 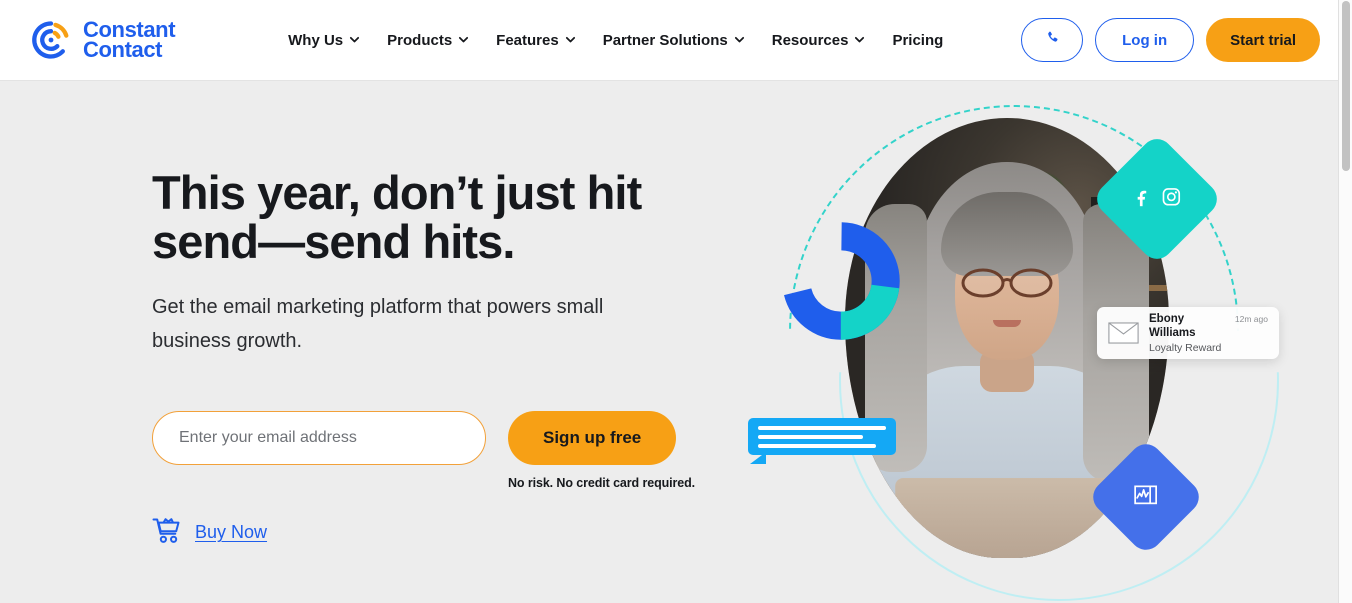 I want to click on brand-logo: Constant Contact, so click(x=102, y=40).